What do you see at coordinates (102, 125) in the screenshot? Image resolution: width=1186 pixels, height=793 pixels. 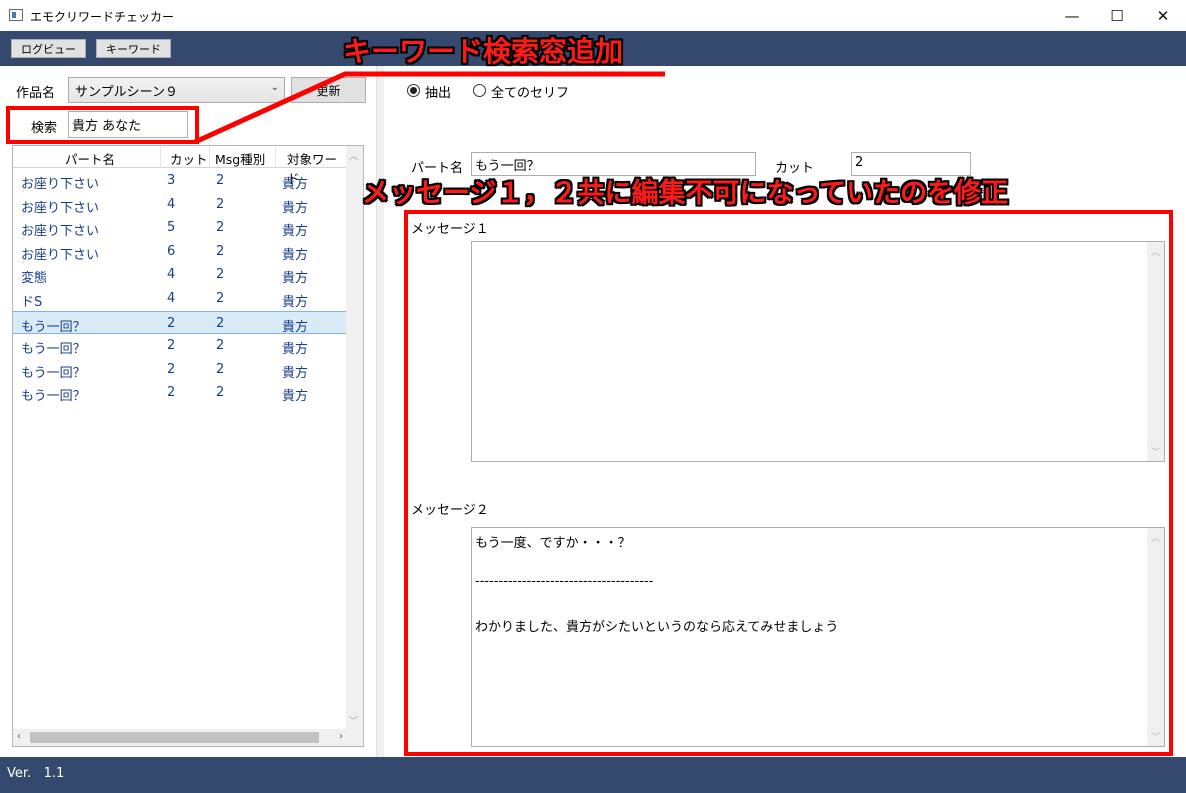 I see `annotation-search-highlight` at bounding box center [102, 125].